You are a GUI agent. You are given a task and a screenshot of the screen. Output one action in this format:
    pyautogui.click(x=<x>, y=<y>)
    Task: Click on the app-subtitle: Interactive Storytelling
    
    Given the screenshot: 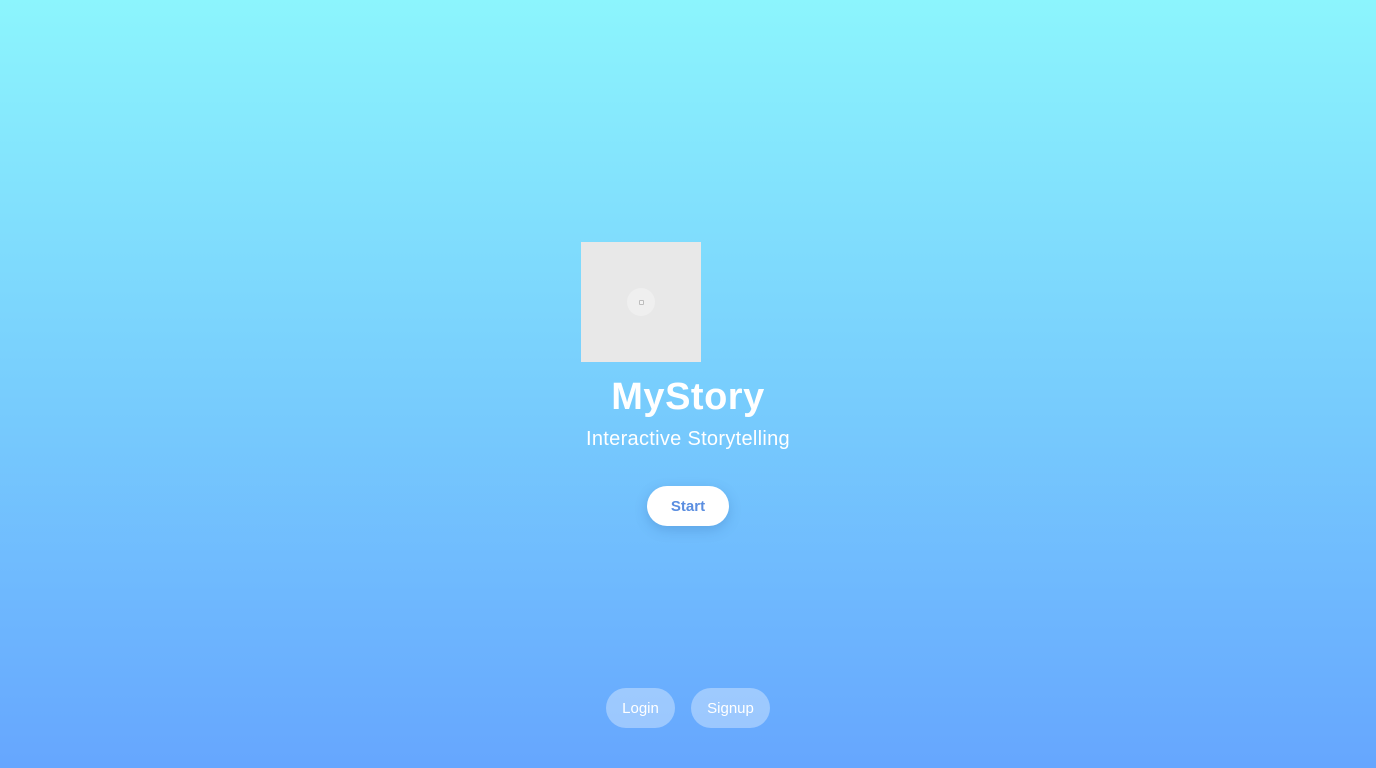 What is the action you would take?
    pyautogui.click(x=688, y=439)
    